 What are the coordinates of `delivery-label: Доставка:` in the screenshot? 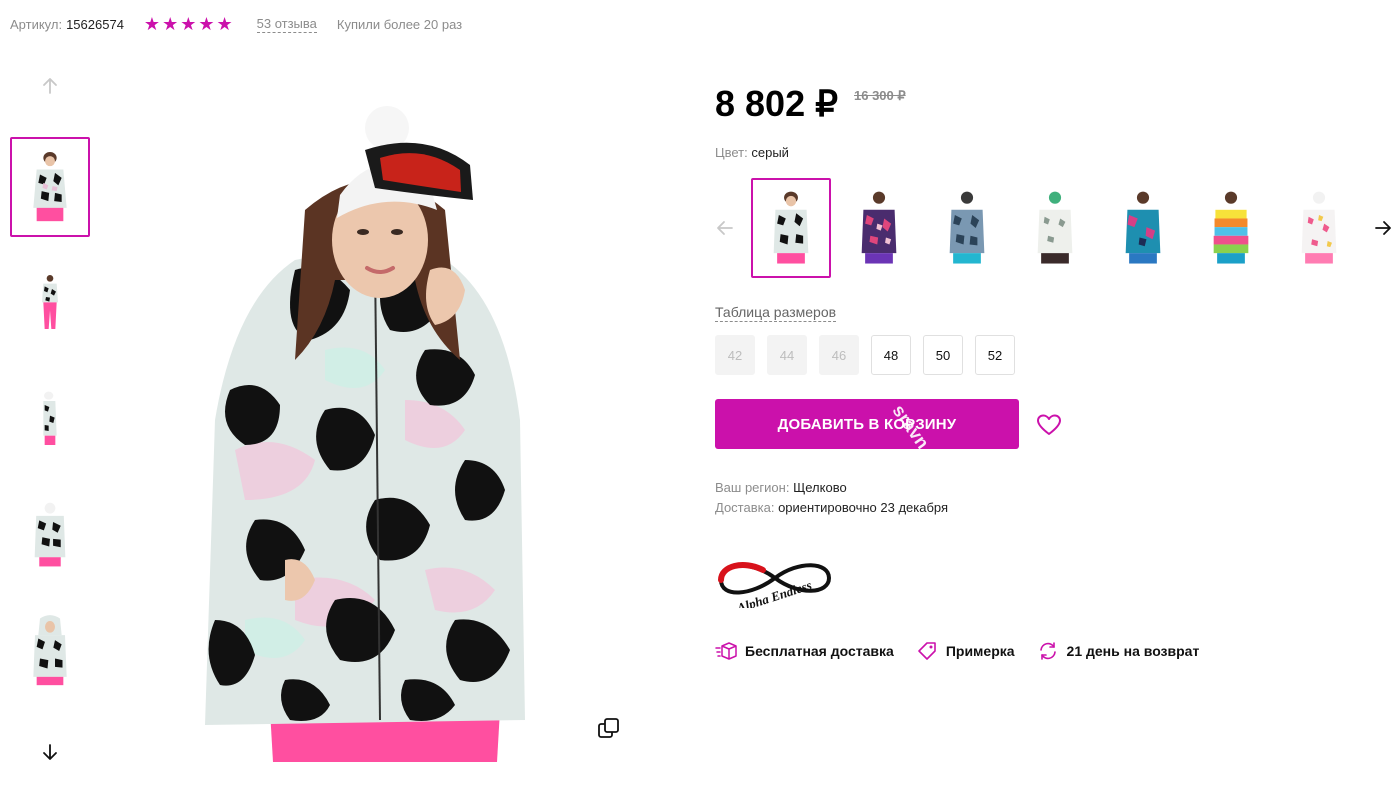 It's located at (745, 507).